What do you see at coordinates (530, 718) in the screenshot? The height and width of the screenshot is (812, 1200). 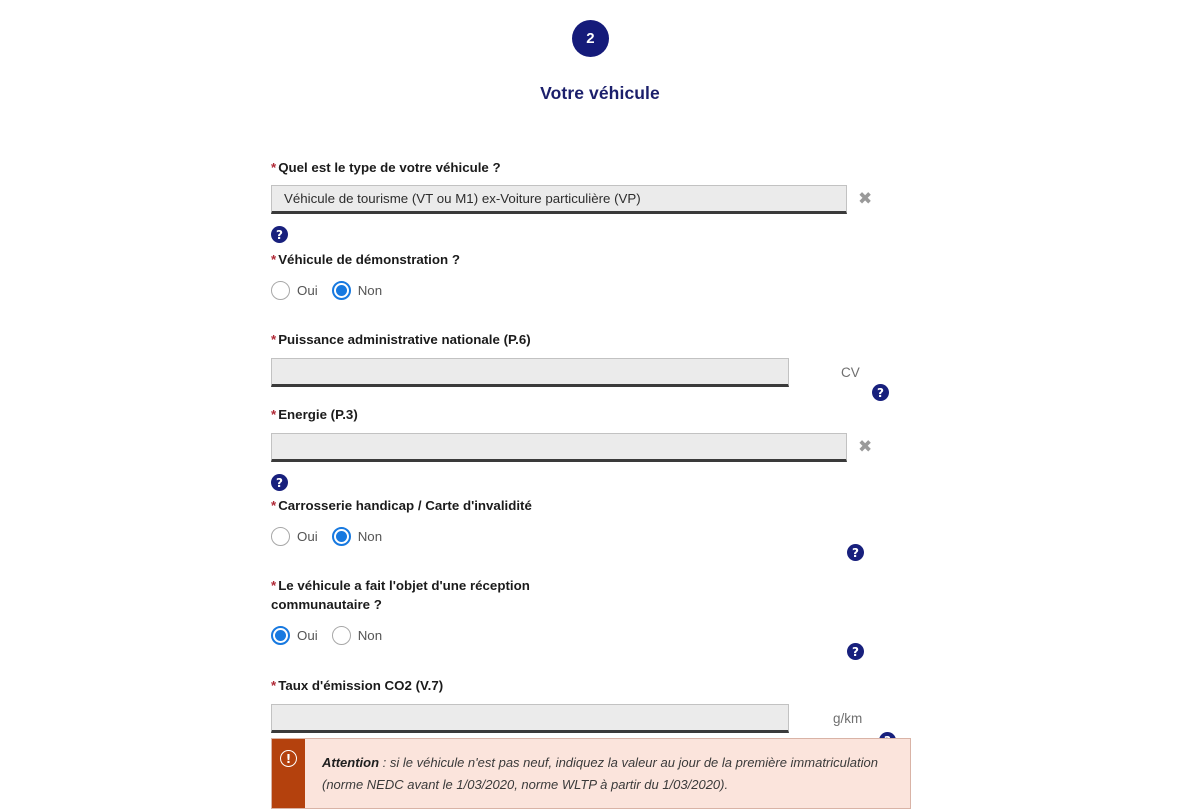 I see `co2-input` at bounding box center [530, 718].